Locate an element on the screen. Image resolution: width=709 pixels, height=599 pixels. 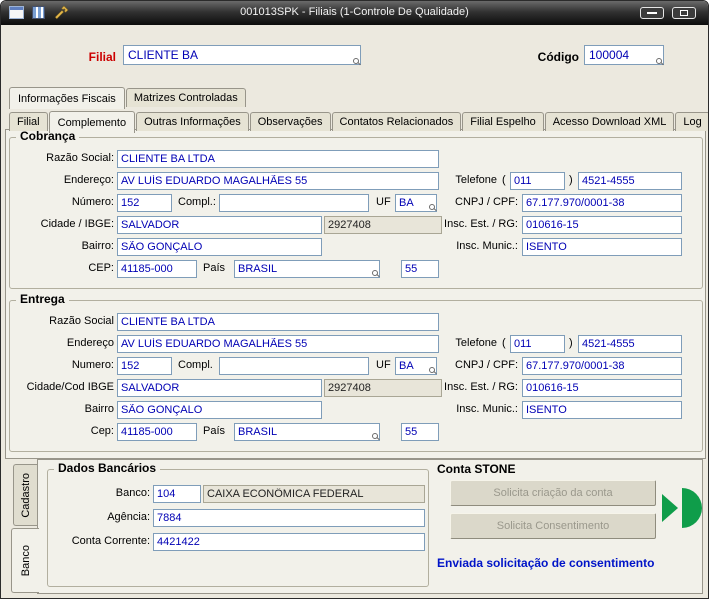
tab-outras-informacoes: Outras Informações is located at coordinates (192, 121).